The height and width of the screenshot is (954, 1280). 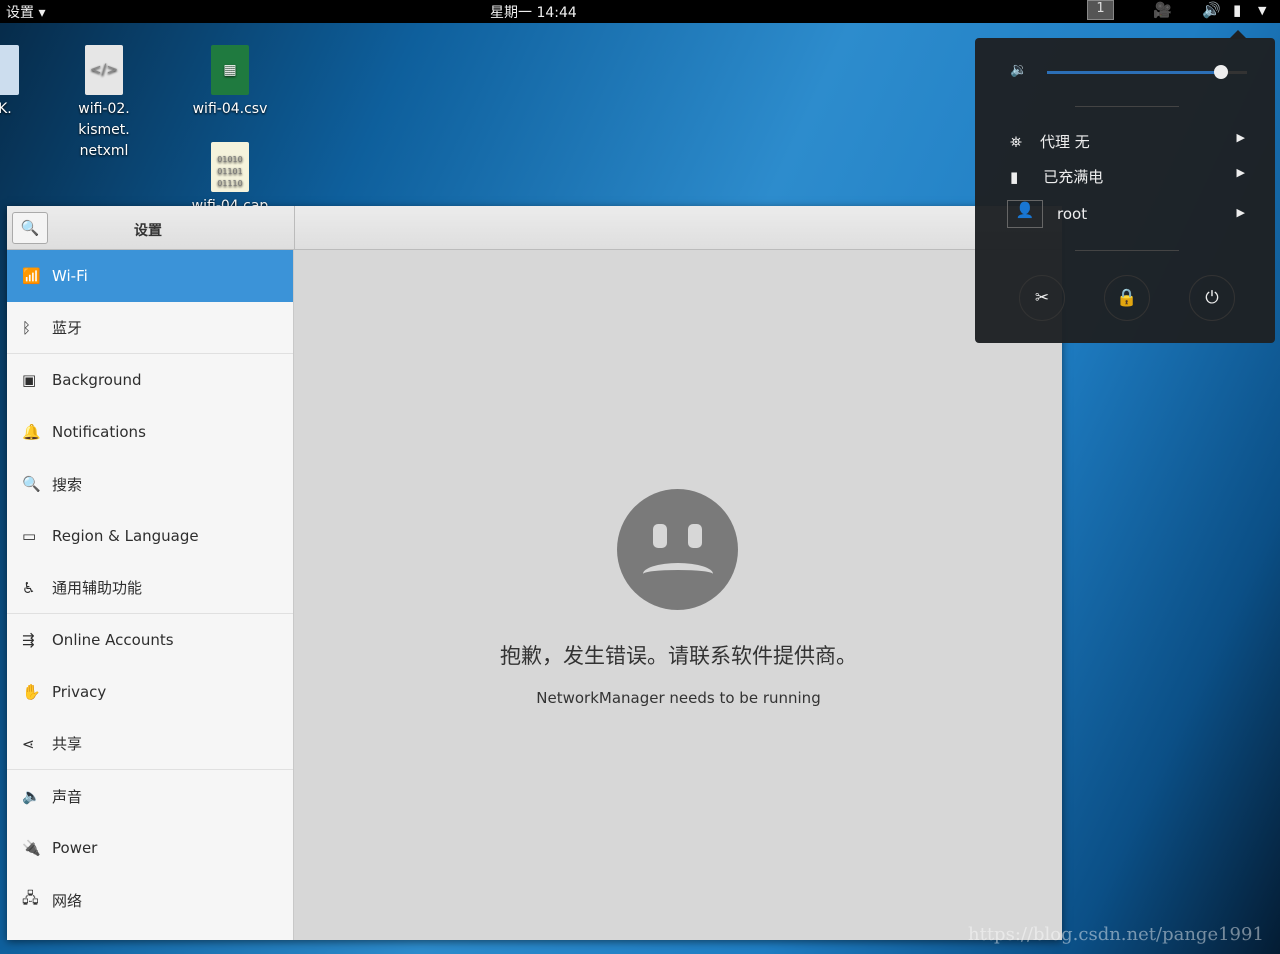 What do you see at coordinates (533, 12) in the screenshot?
I see `clock: 星期一 14:44` at bounding box center [533, 12].